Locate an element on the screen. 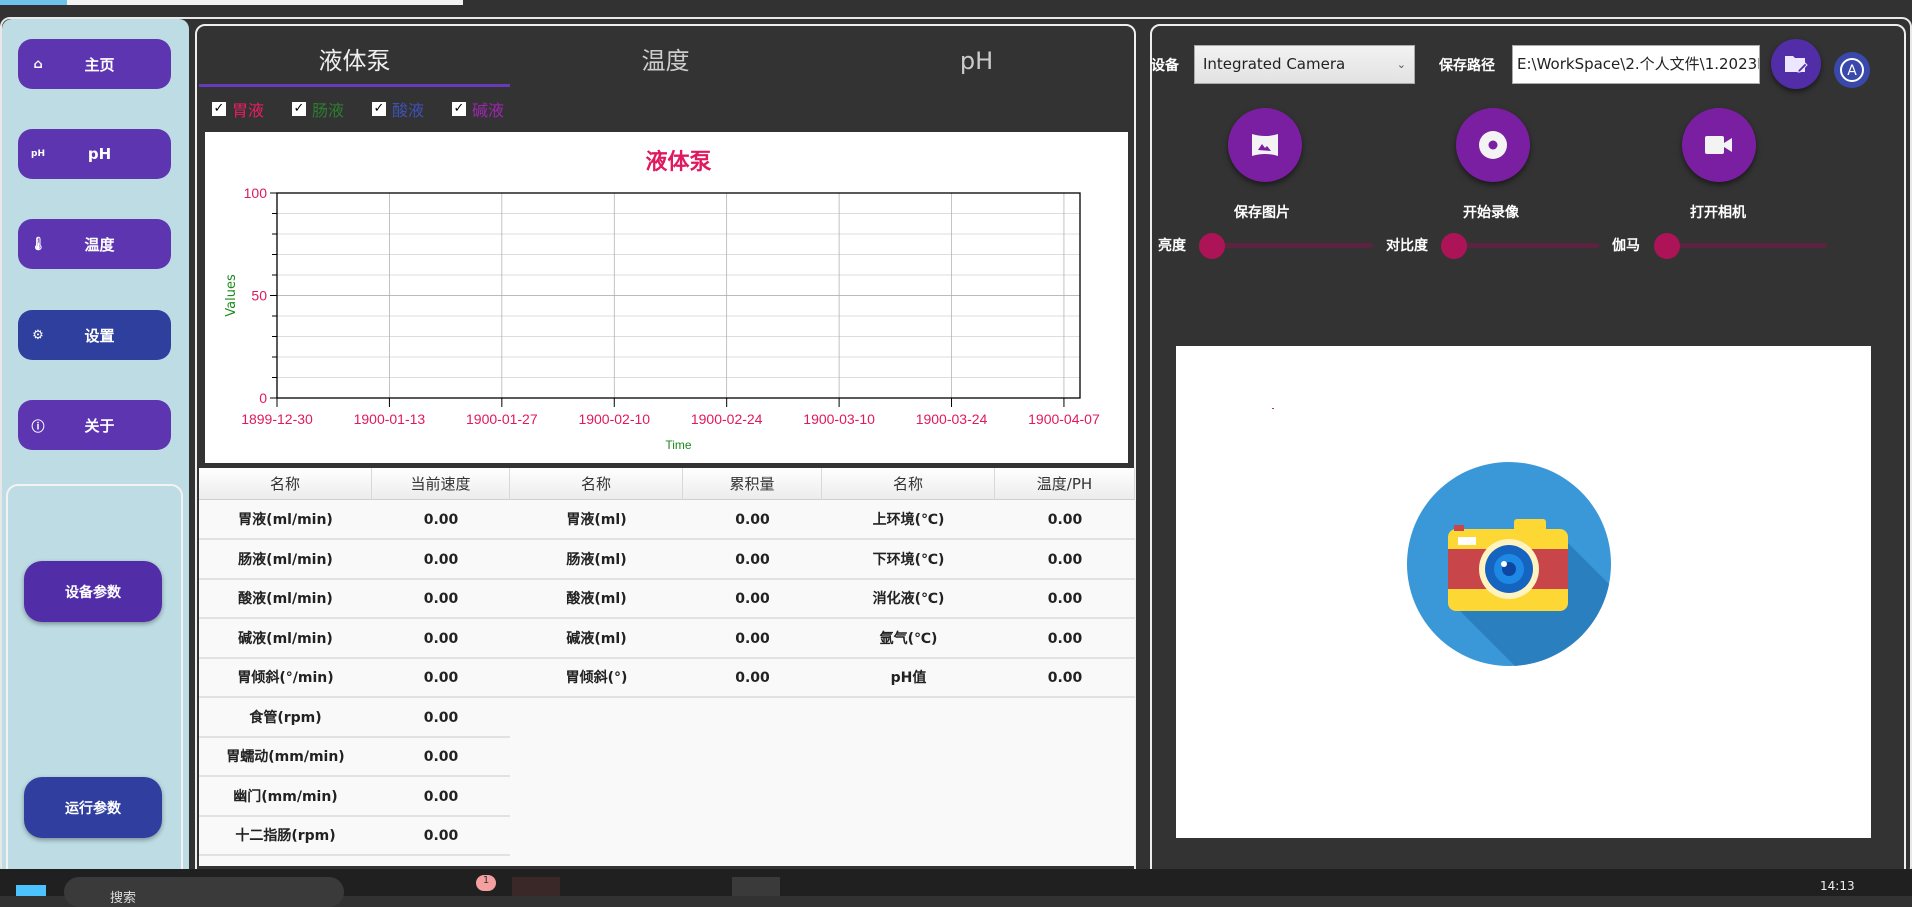 Image resolution: width=1912 pixels, height=907 pixels. checkbox-acid: ✓ 酸液 is located at coordinates (398, 109).